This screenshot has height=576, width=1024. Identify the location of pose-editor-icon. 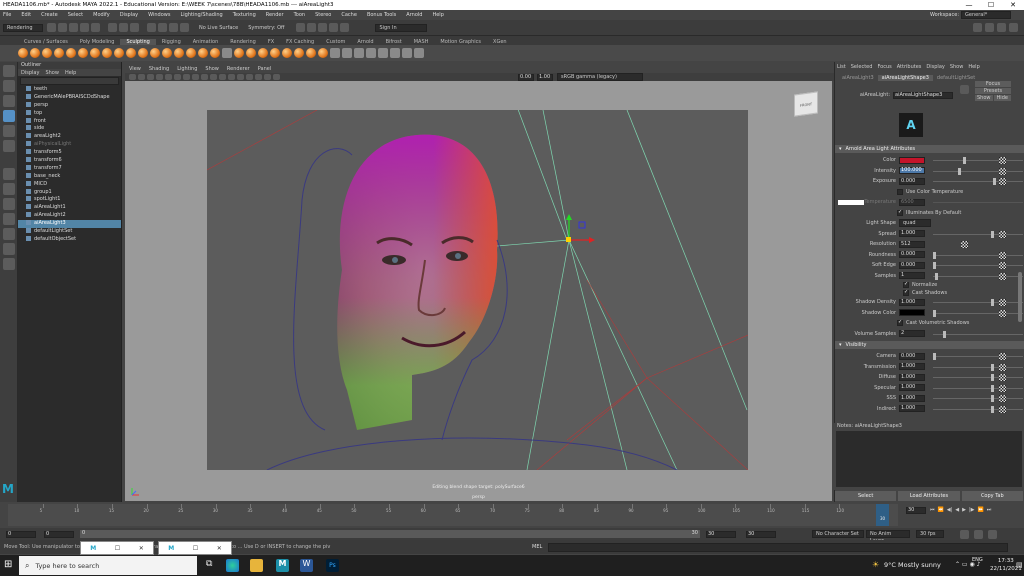
(395, 53).